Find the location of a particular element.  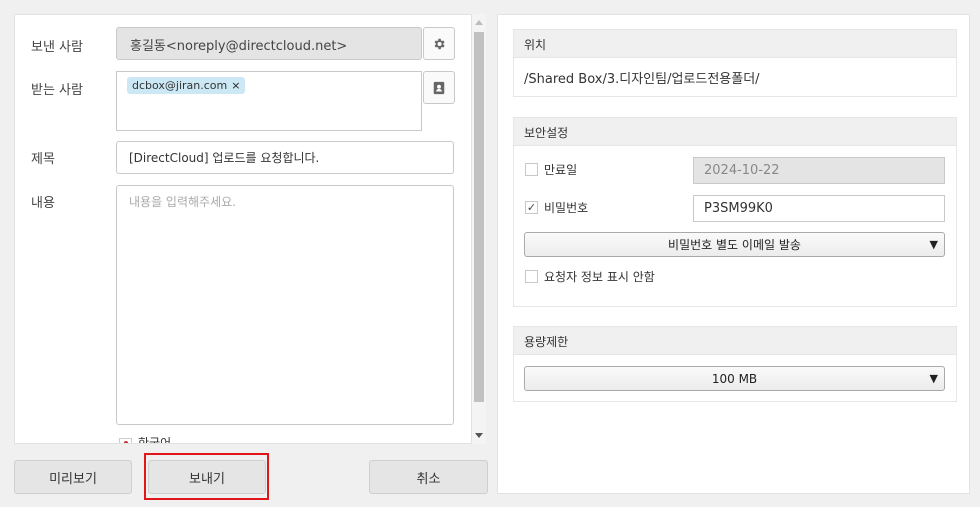

subject-label: 제목 is located at coordinates (43, 159).